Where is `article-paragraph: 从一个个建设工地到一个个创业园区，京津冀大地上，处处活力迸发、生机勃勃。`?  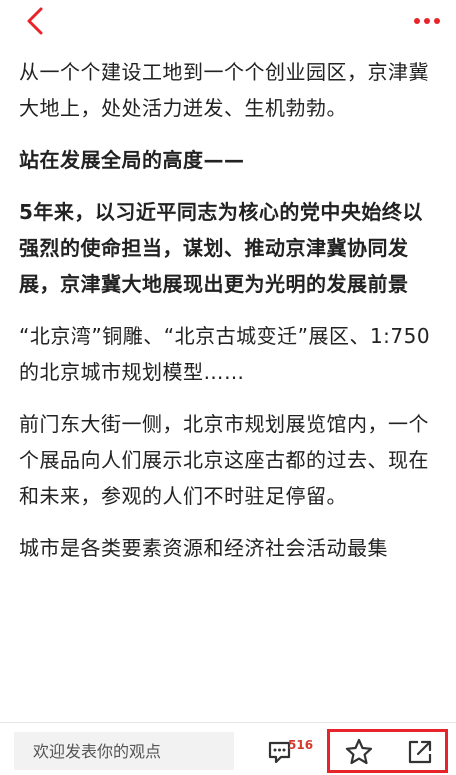
article-paragraph: 从一个个建设工地到一个个创业园区，京津冀大地上，处处活力迸发、生机勃勃。 is located at coordinates (224, 90).